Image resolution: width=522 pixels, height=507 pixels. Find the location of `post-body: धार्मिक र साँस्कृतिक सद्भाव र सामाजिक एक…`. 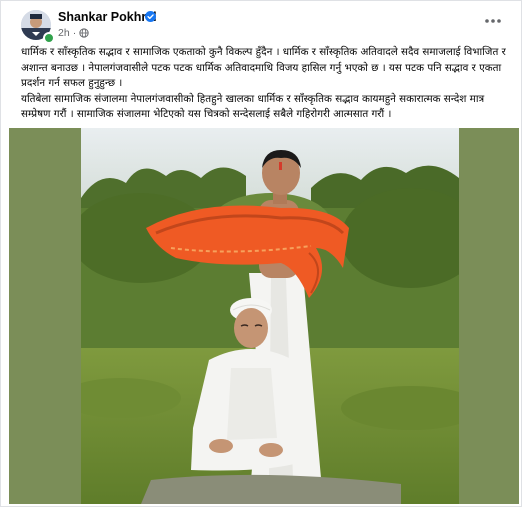

post-body: धार्मिक र साँस्कृतिक सद्भाव र सामाजिक एक… is located at coordinates (266, 84).